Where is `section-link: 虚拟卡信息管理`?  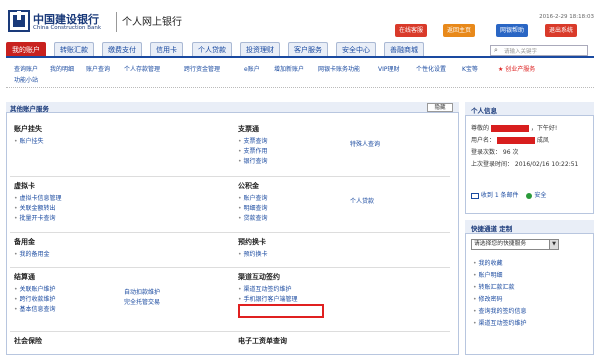 section-link: 虚拟卡信息管理 is located at coordinates (119, 199).